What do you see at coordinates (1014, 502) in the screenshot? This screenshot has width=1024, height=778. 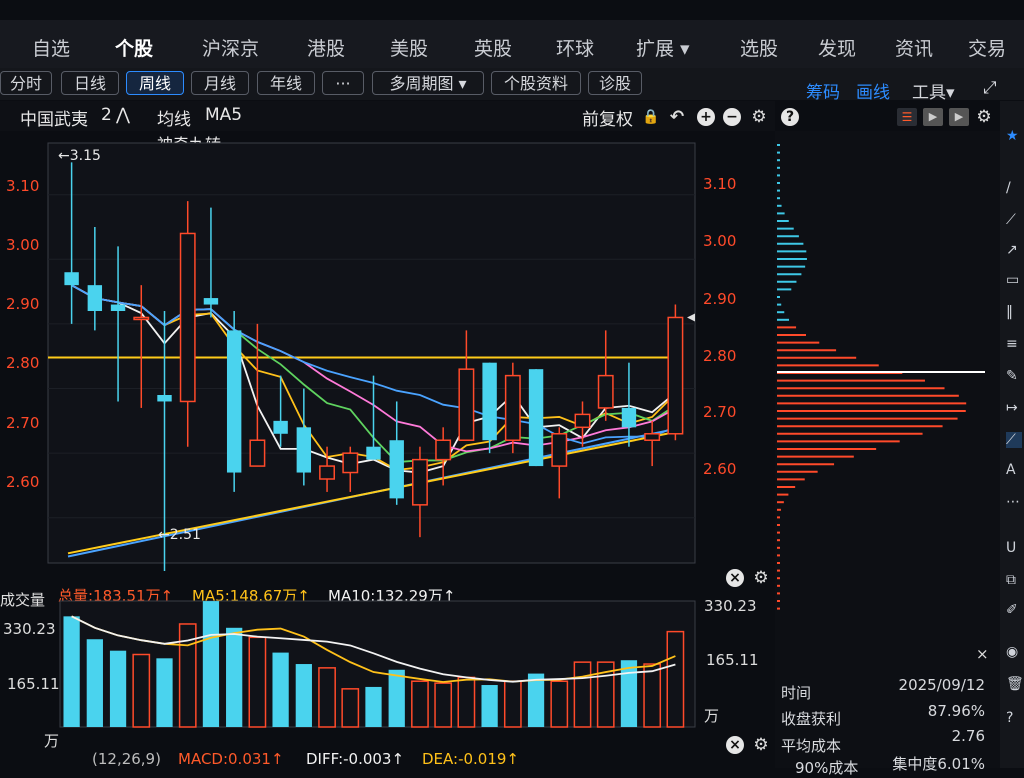 I see `more-tools-icon: ⋯` at bounding box center [1014, 502].